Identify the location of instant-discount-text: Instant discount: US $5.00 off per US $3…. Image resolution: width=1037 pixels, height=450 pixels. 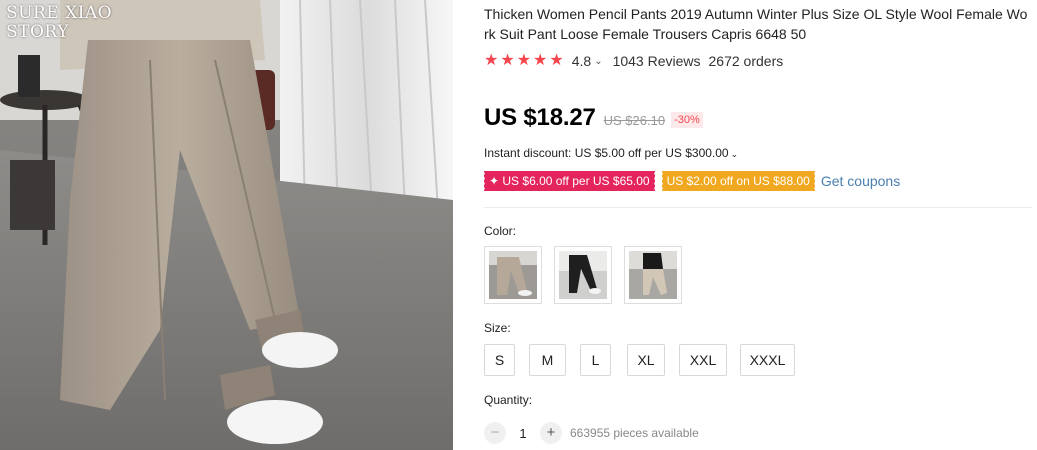
(606, 153).